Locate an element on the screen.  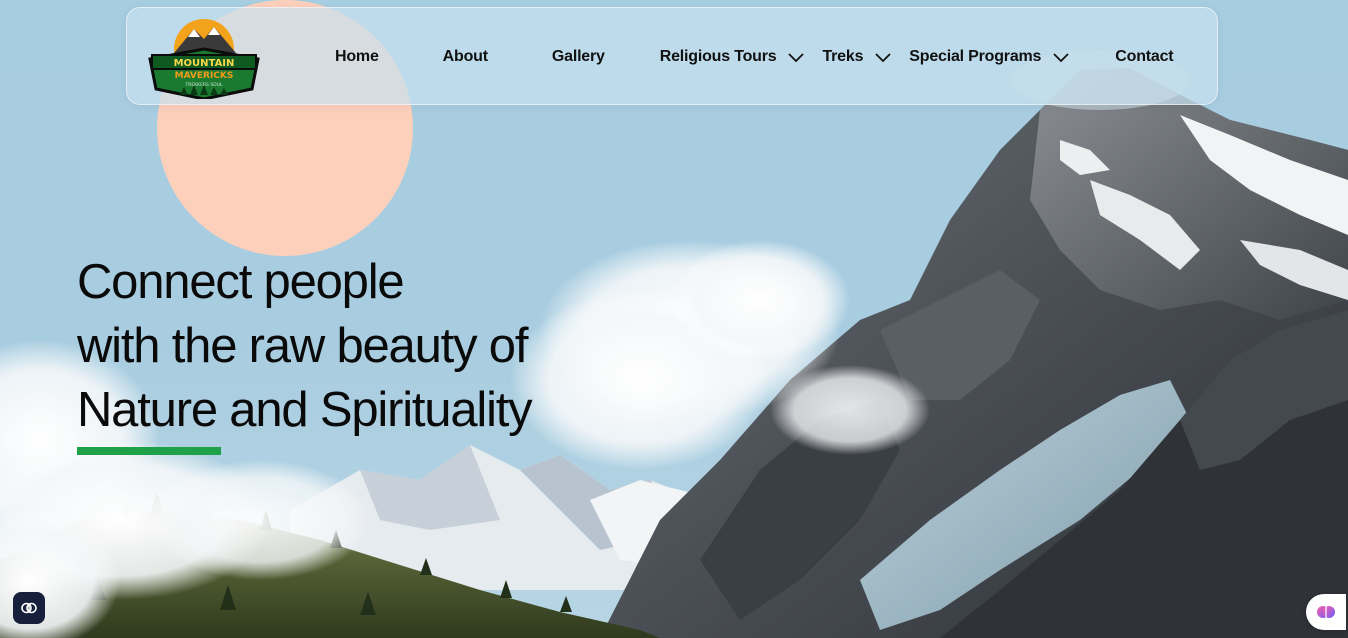
nav-special-programs: Special Programs is located at coordinates (990, 57).